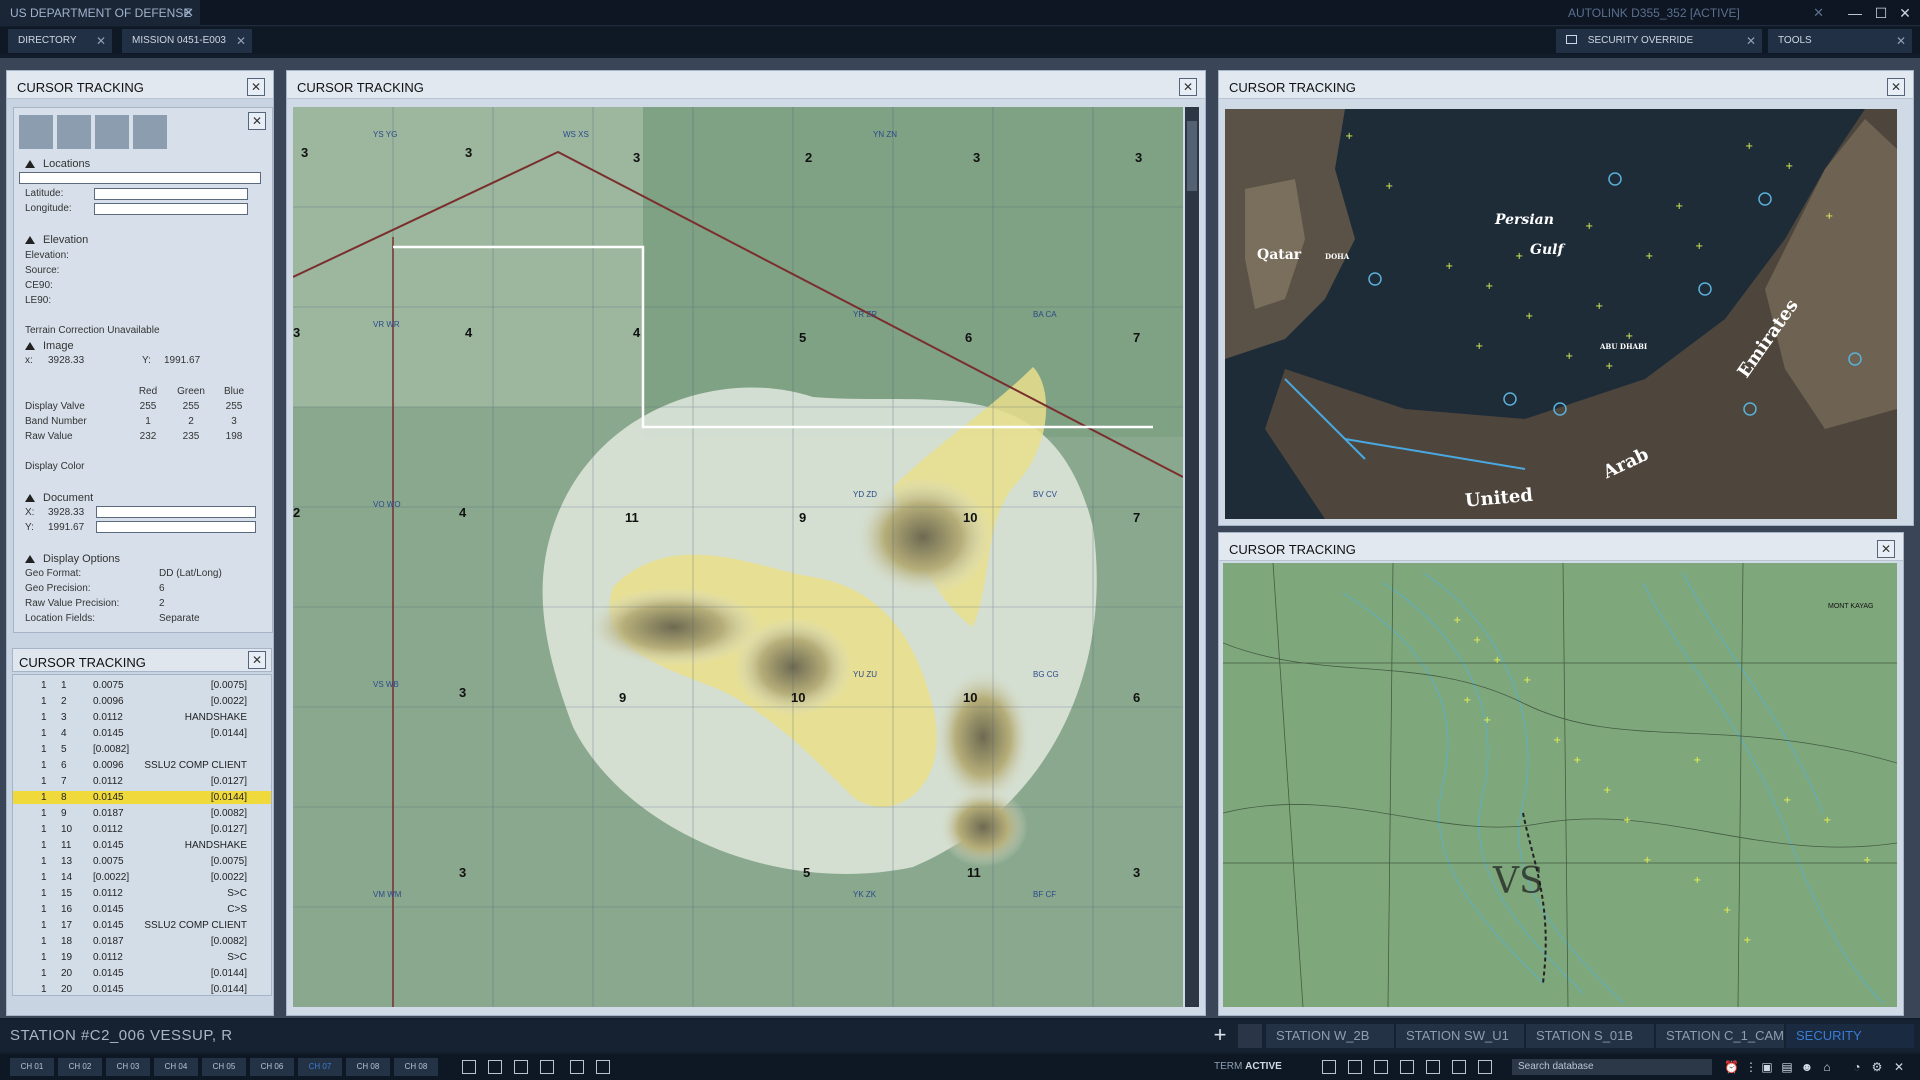 The image size is (1920, 1080). Describe the element at coordinates (57, 164) in the screenshot. I see `locations-toggle: Locations` at that location.